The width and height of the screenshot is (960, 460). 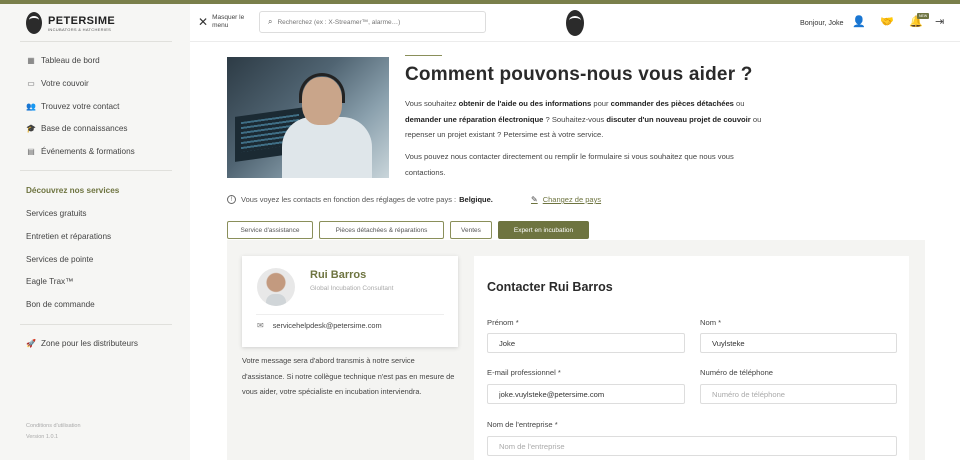 I want to click on last-name-field, so click(x=798, y=343).